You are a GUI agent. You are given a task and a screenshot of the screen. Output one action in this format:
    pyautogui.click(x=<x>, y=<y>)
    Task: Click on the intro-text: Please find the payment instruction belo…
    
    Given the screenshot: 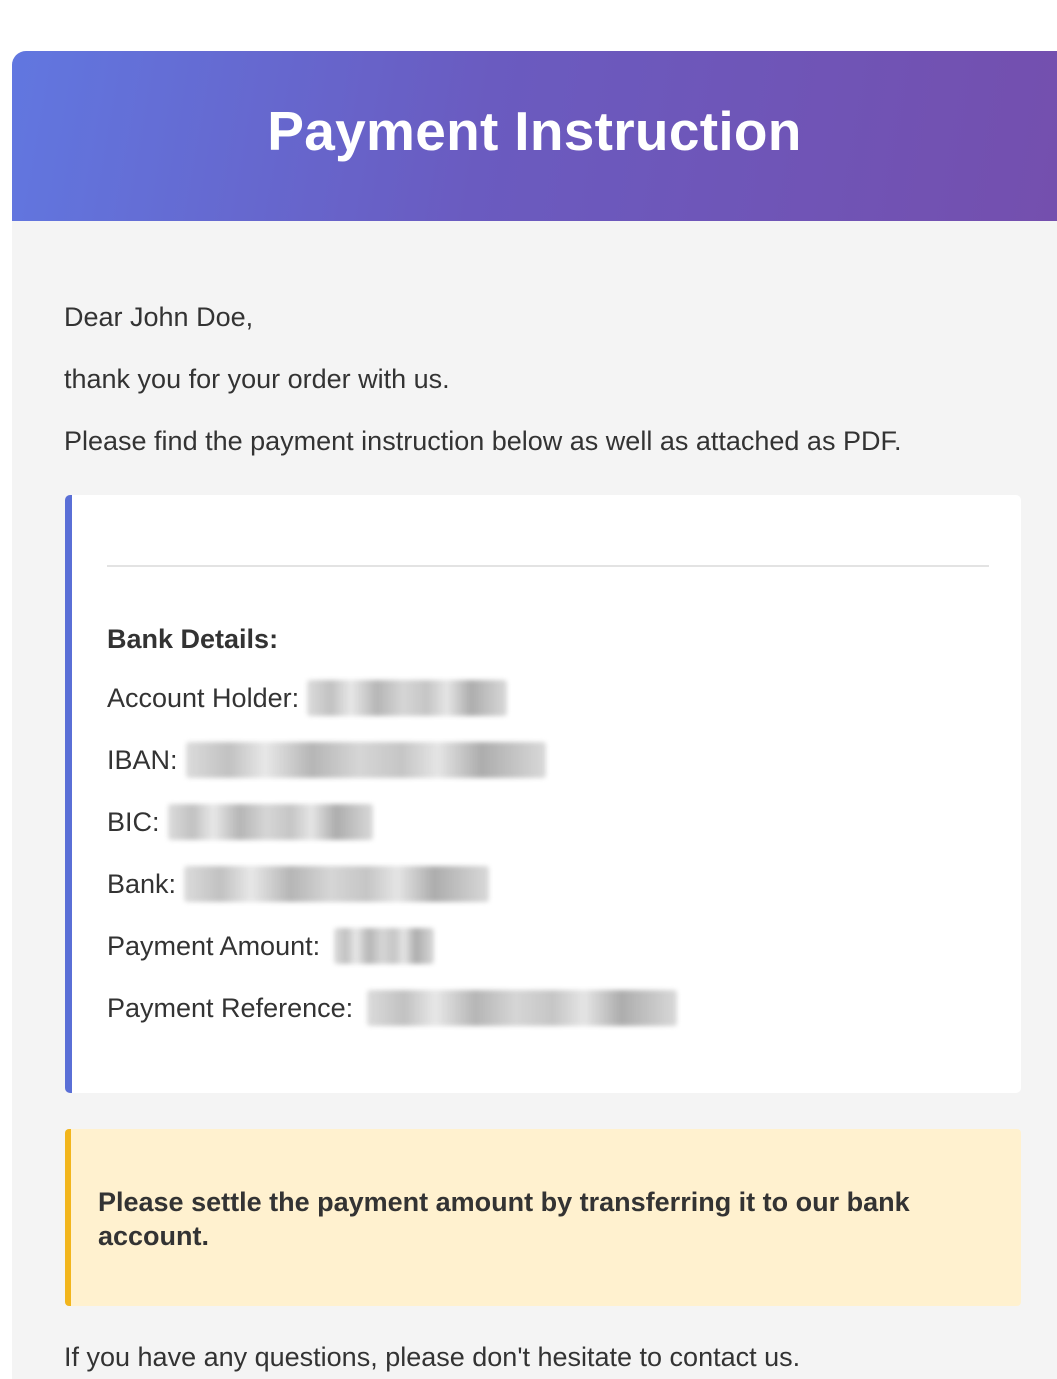 What is the action you would take?
    pyautogui.click(x=483, y=441)
    